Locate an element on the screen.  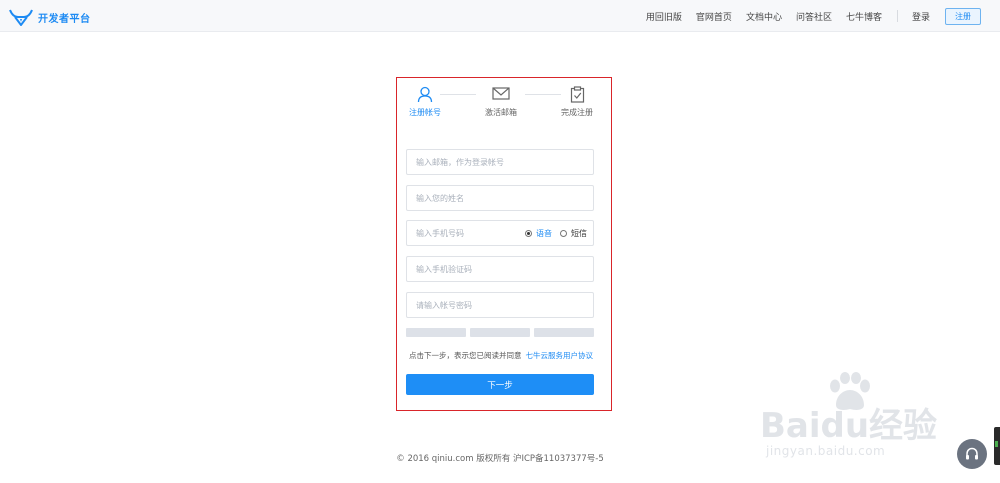
nav-community: 问答社区 is located at coordinates (814, 16).